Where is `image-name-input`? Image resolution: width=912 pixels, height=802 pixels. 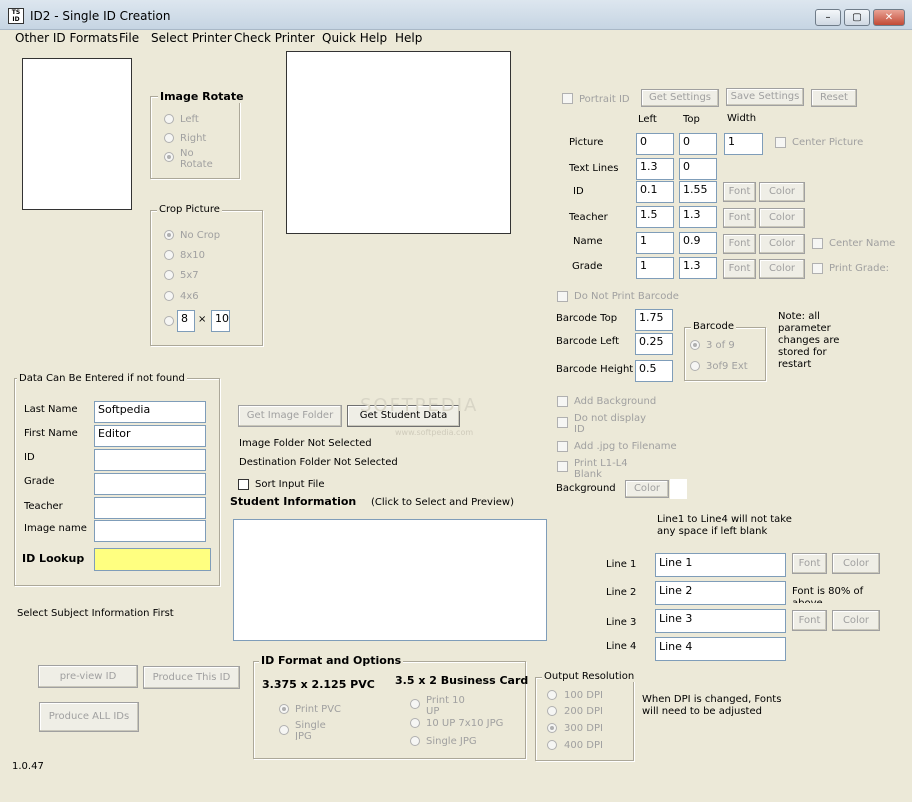 image-name-input is located at coordinates (150, 531).